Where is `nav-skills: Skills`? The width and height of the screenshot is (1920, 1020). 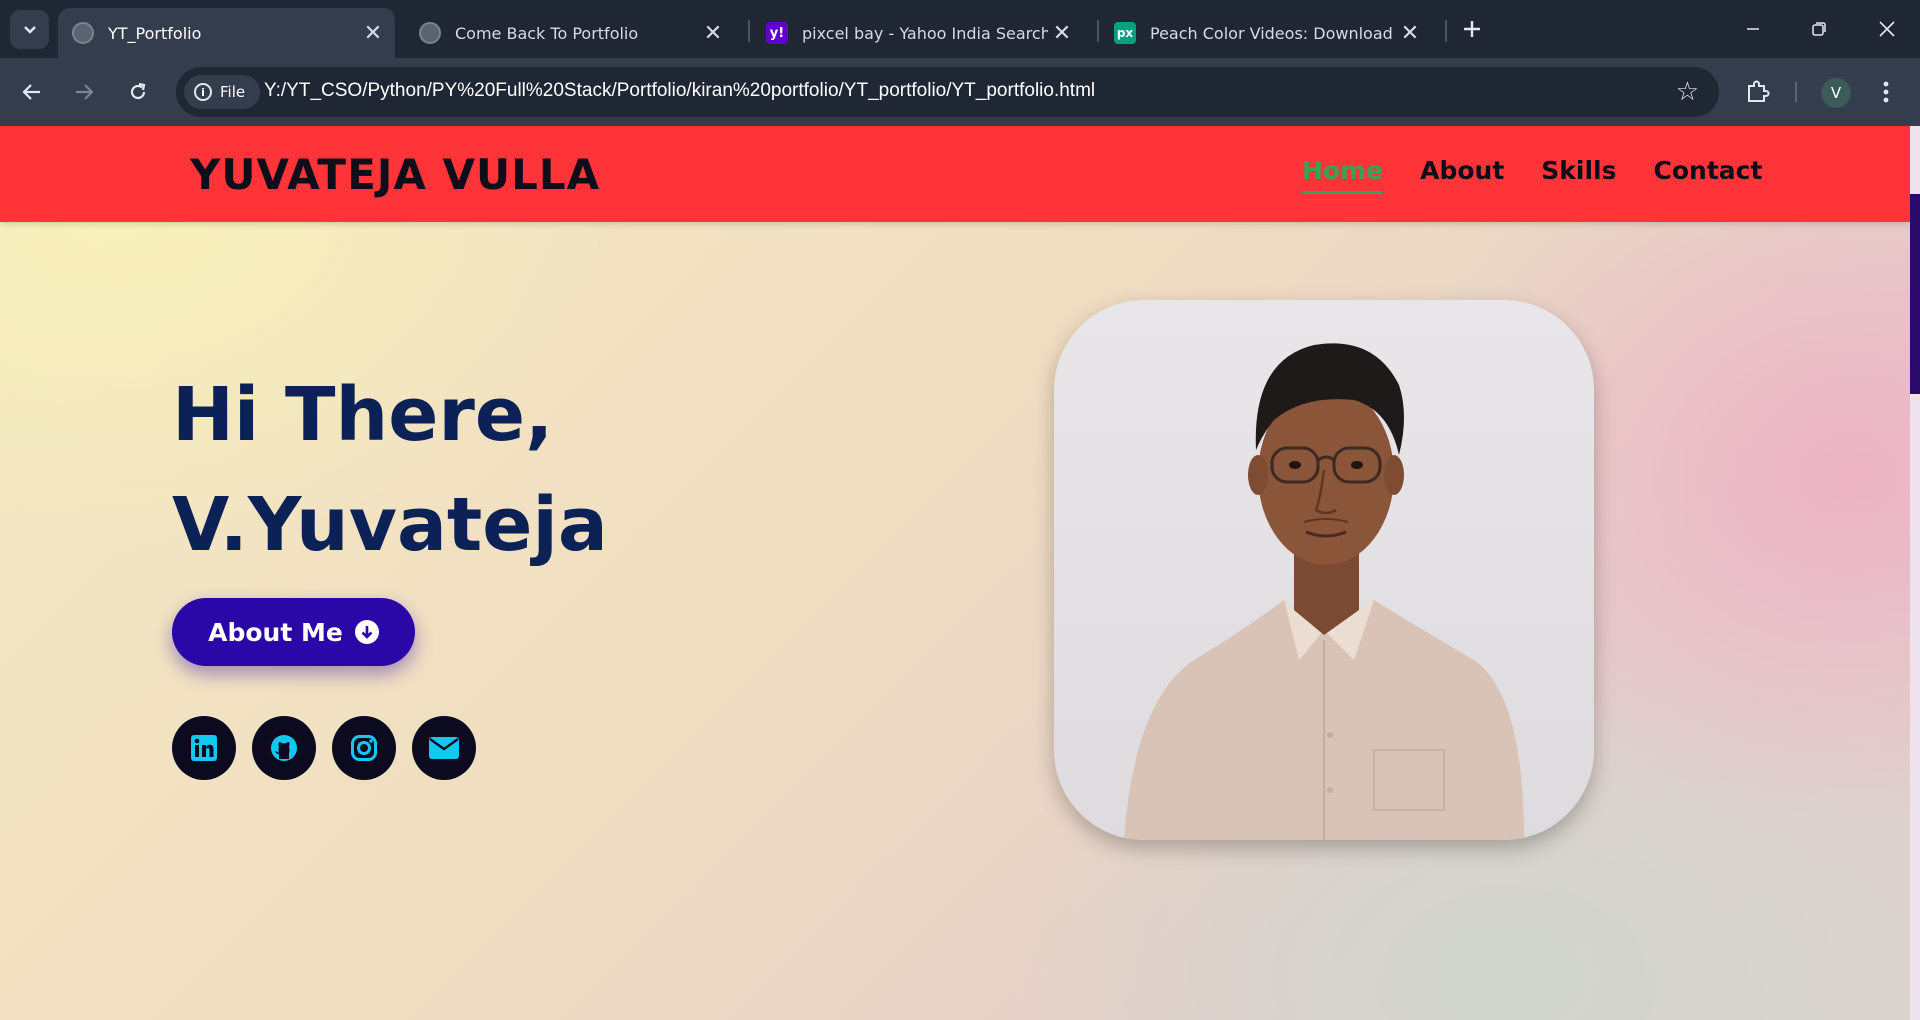 nav-skills: Skills is located at coordinates (1578, 175).